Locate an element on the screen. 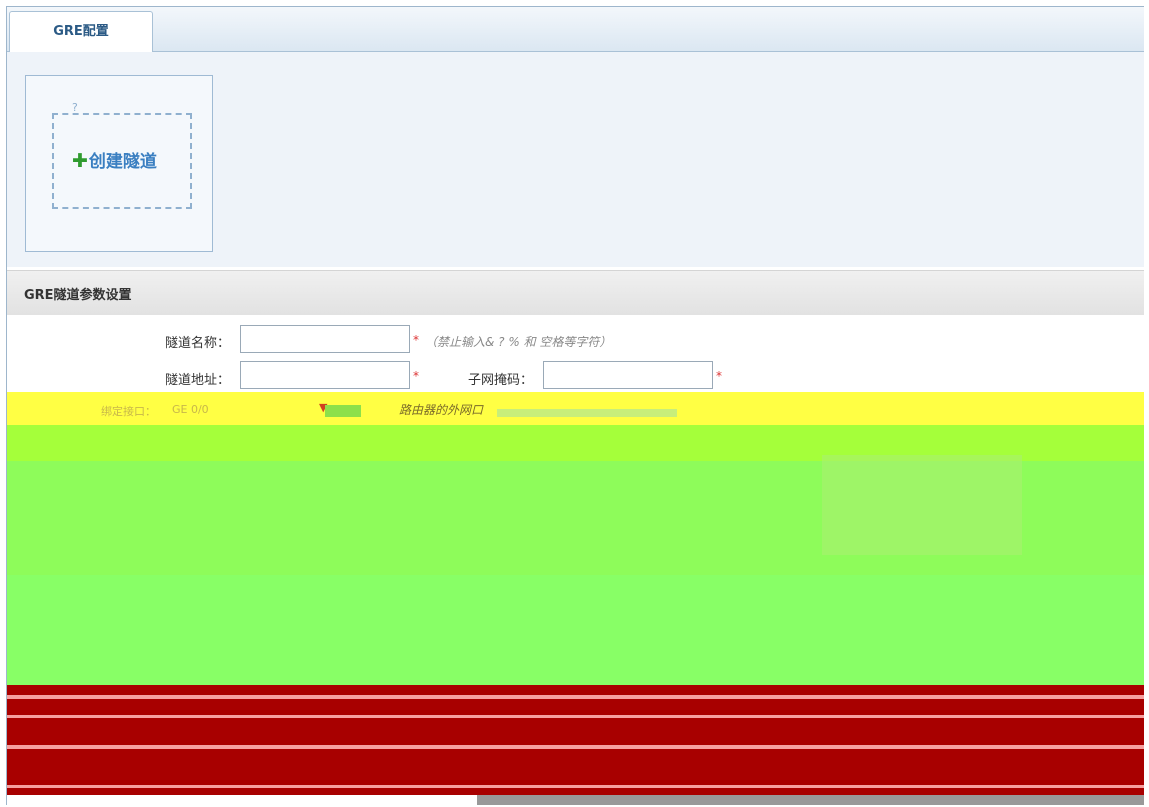 Image resolution: width=1149 pixels, height=807 pixels. tunnel-address-label: 隧道地址： is located at coordinates (198, 380).